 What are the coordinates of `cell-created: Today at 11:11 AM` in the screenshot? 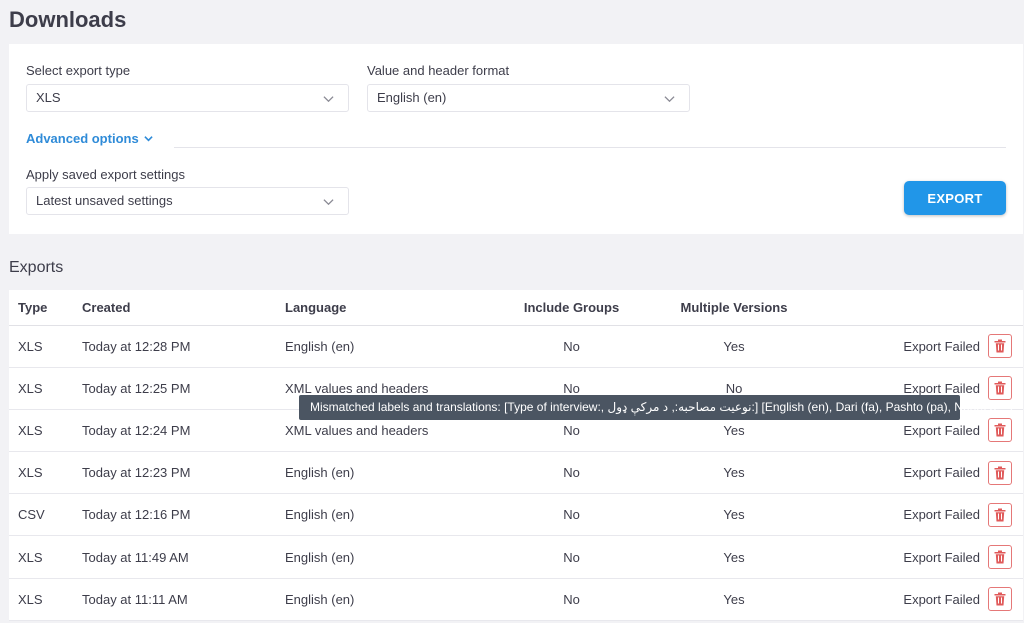 It's located at (183, 599).